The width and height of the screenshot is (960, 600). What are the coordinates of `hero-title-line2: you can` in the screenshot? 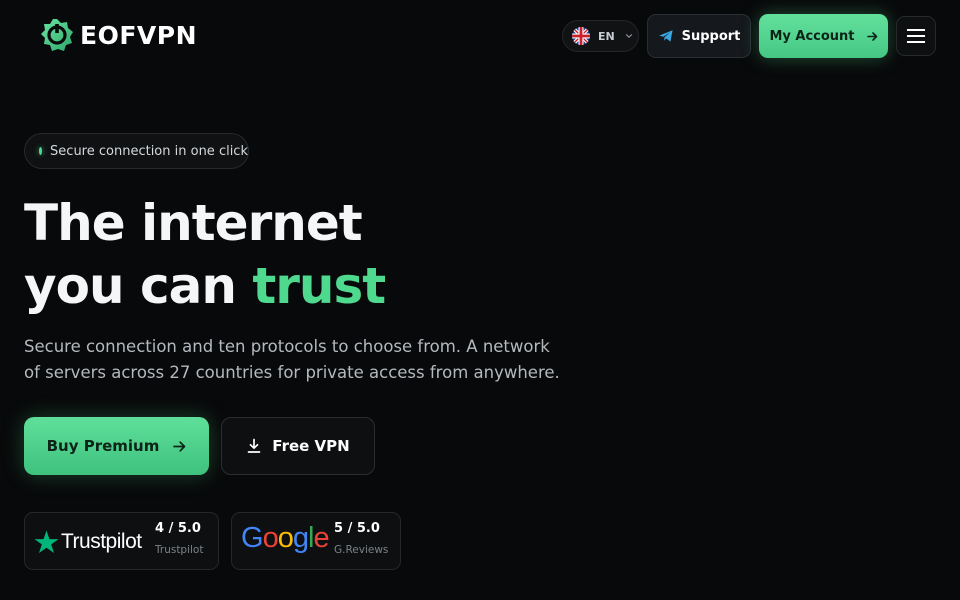 It's located at (138, 286).